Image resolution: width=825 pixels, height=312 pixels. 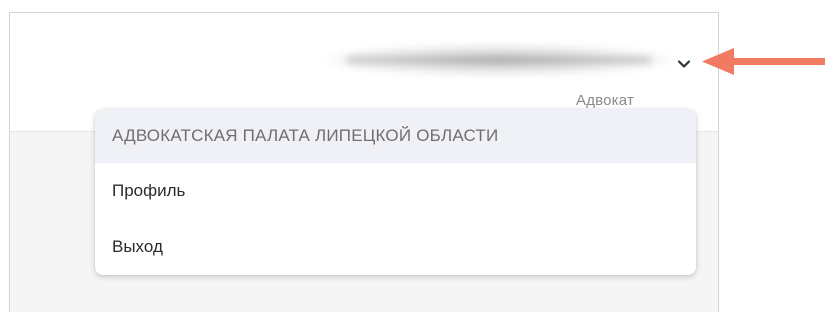 I want to click on menu-item-logout: Выход, so click(x=395, y=247).